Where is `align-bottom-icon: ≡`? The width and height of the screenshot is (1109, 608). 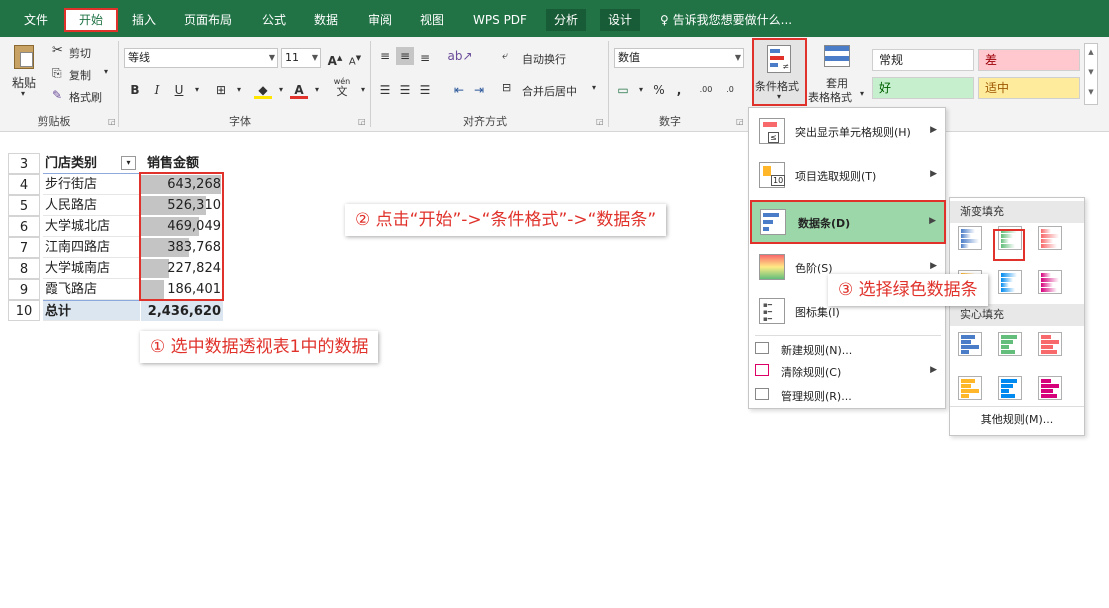 align-bottom-icon: ≡ is located at coordinates (425, 58).